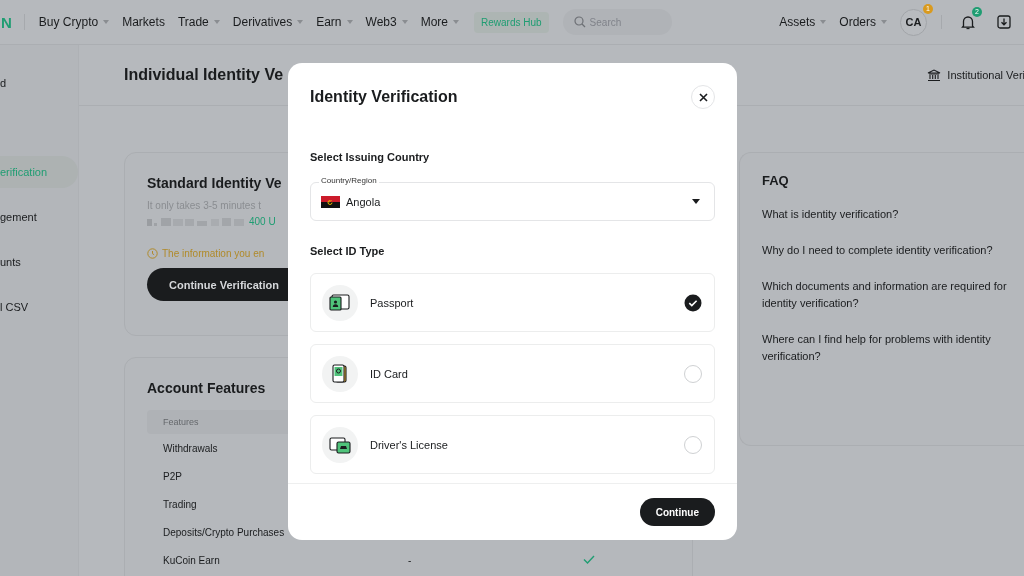 The image size is (1024, 576). Describe the element at coordinates (884, 250) in the screenshot. I see `faq-question: Why do I need to complete identity verification?` at that location.